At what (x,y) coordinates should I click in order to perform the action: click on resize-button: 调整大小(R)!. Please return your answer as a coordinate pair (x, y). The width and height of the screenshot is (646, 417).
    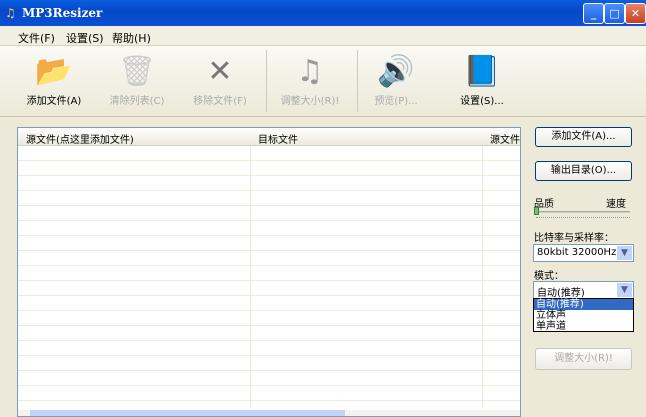
    Looking at the image, I should click on (583, 359).